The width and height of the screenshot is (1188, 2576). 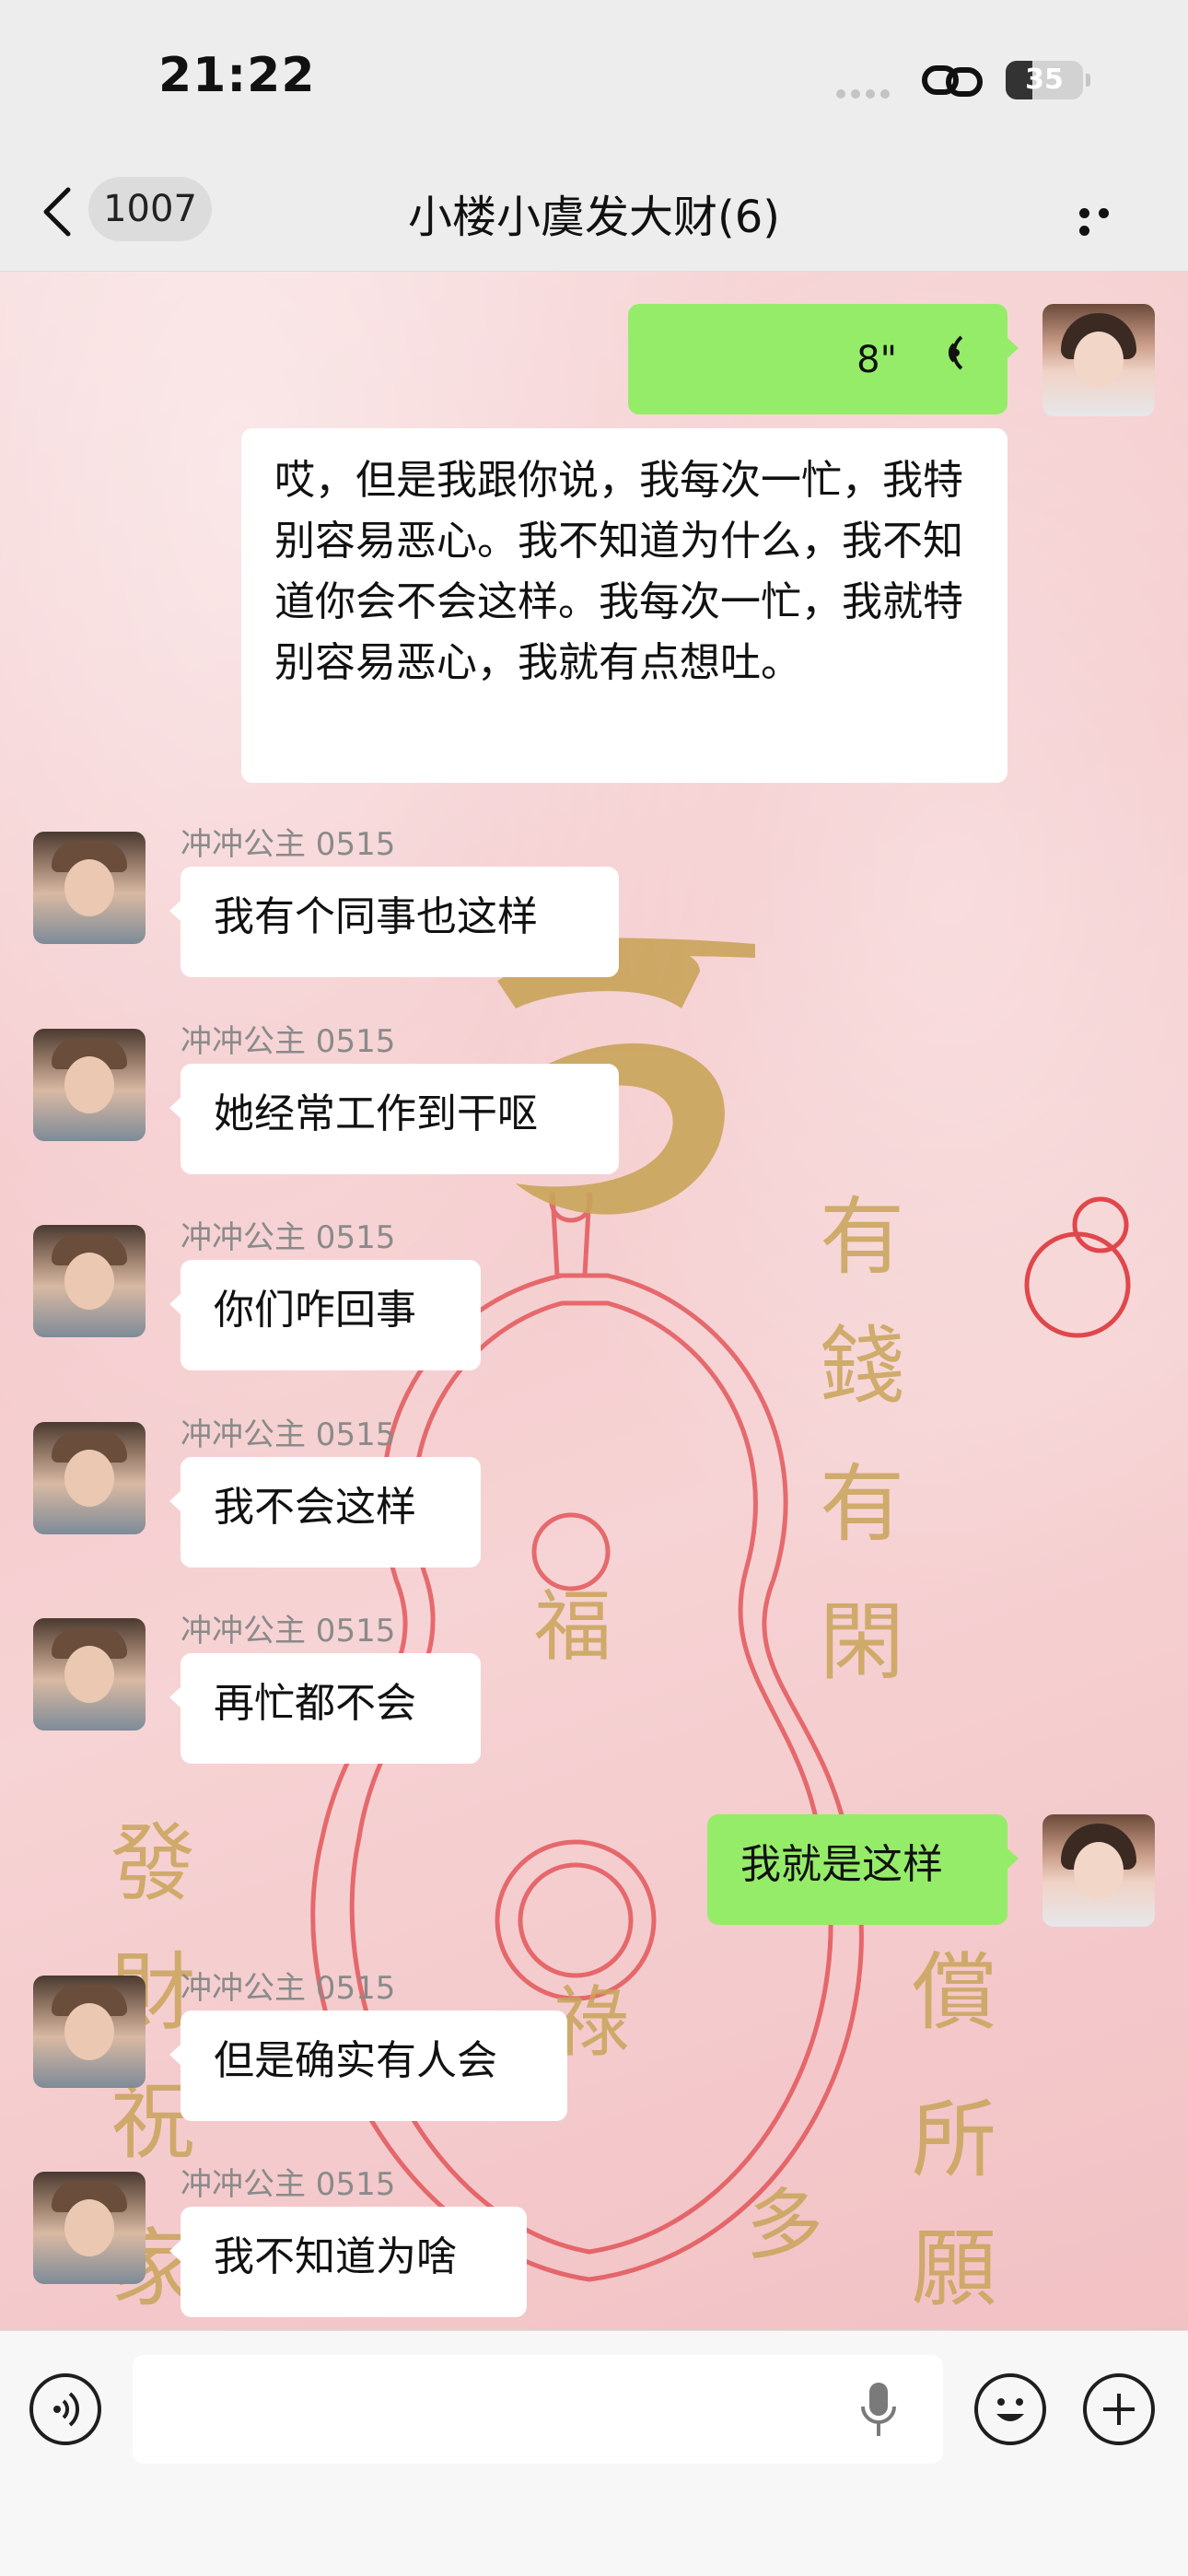 I want to click on chat-header: 1007 小楼小虞发大财(6), so click(x=594, y=214).